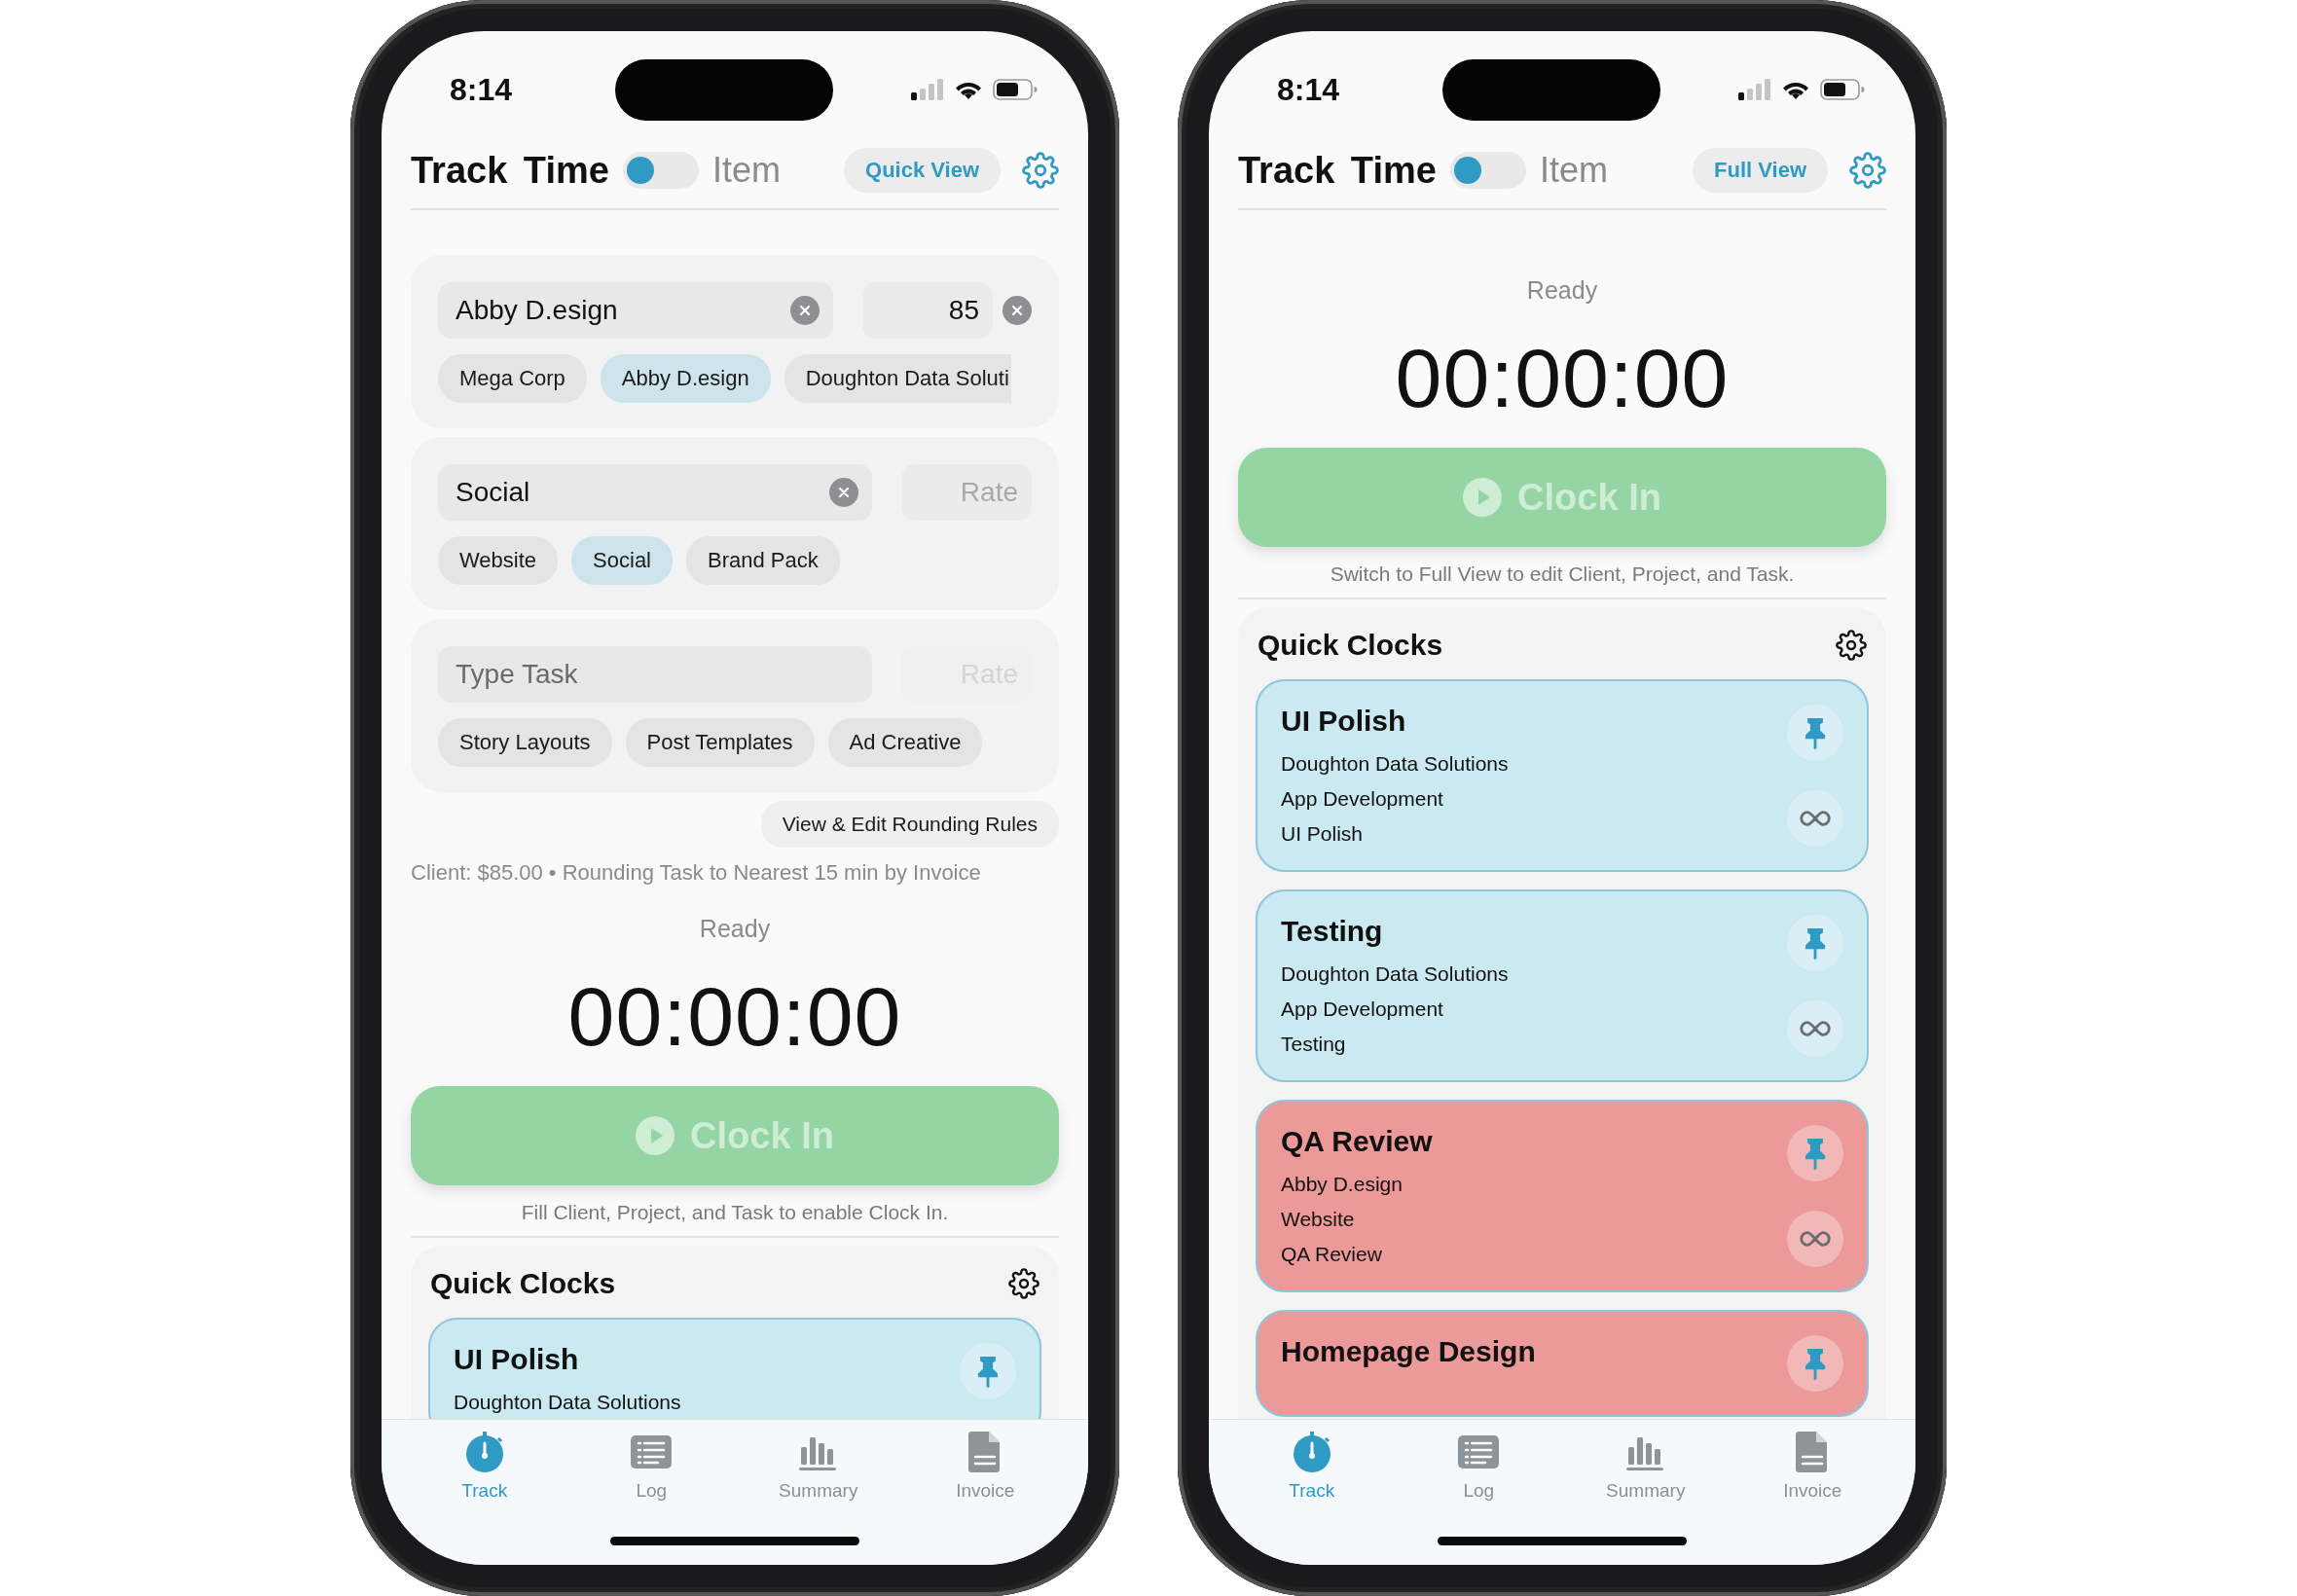 The width and height of the screenshot is (2297, 1596). What do you see at coordinates (720, 743) in the screenshot?
I see `suggestion-chip: Post Templates` at bounding box center [720, 743].